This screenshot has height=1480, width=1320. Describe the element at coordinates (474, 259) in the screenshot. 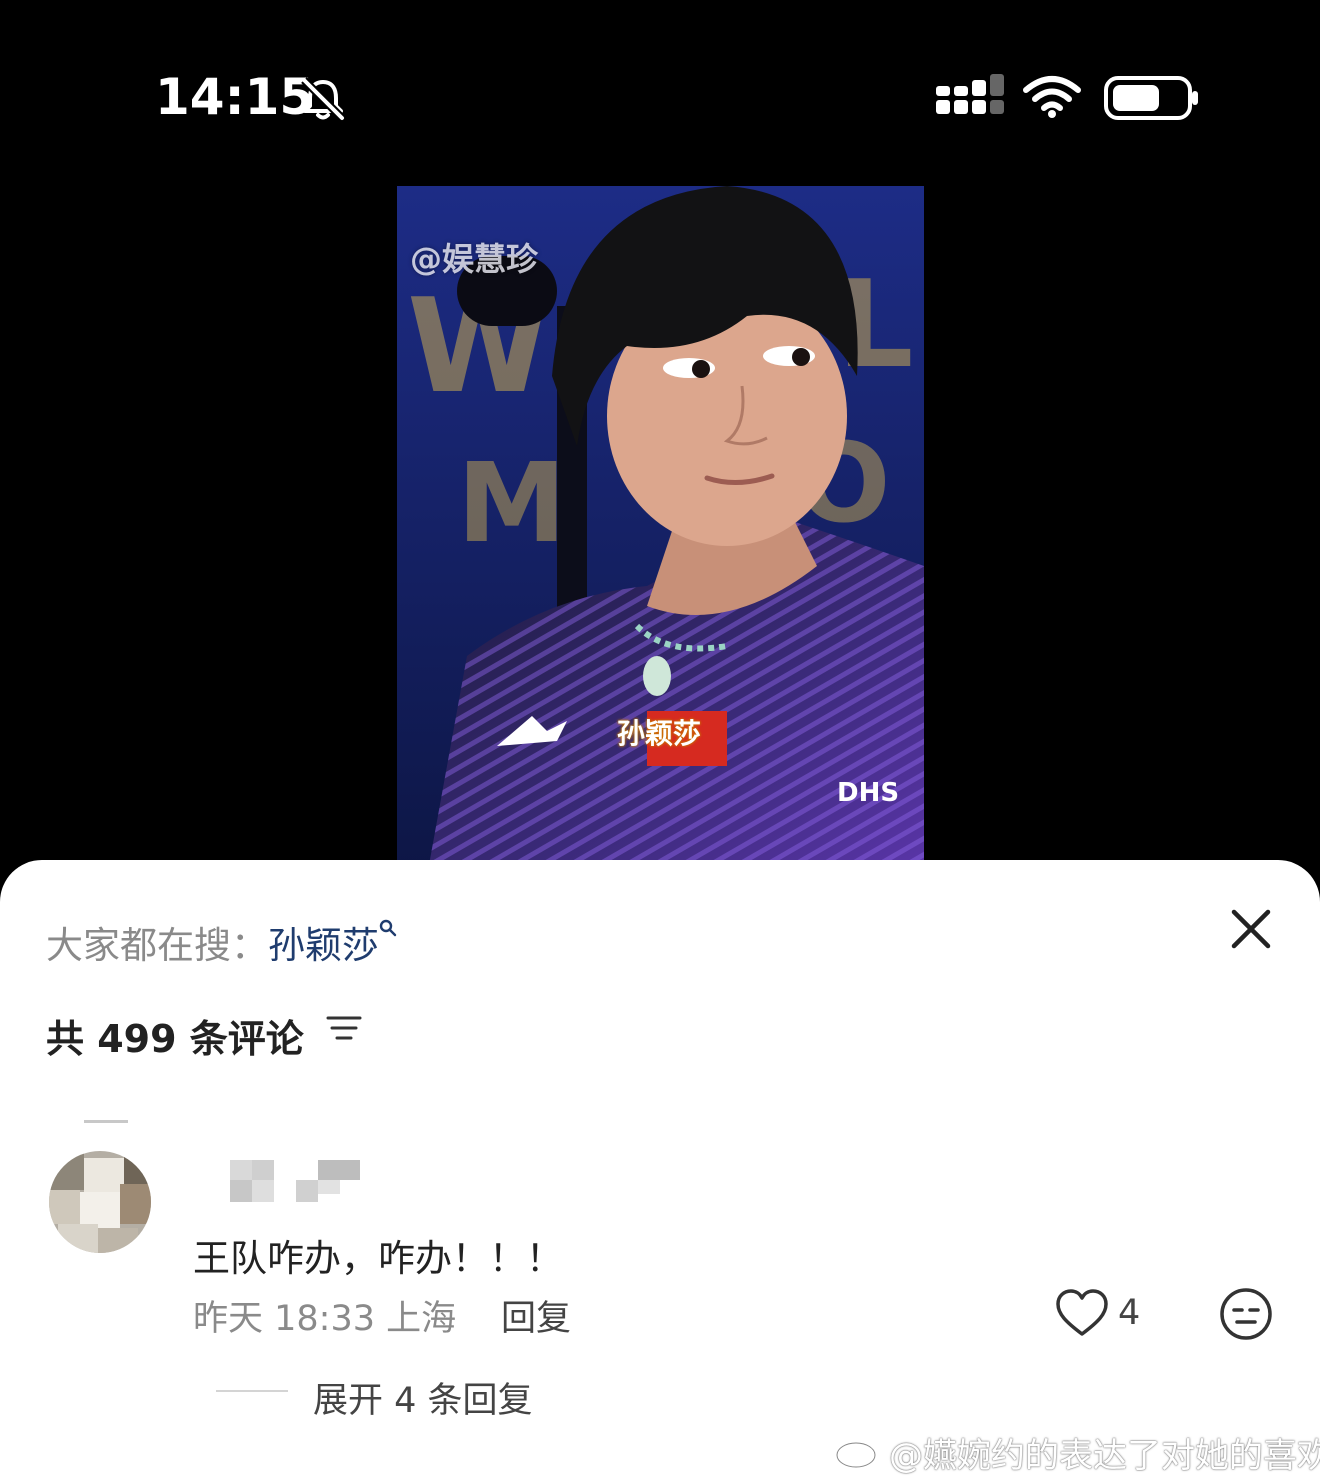

I see `video-watermark: @娱慧珍` at that location.